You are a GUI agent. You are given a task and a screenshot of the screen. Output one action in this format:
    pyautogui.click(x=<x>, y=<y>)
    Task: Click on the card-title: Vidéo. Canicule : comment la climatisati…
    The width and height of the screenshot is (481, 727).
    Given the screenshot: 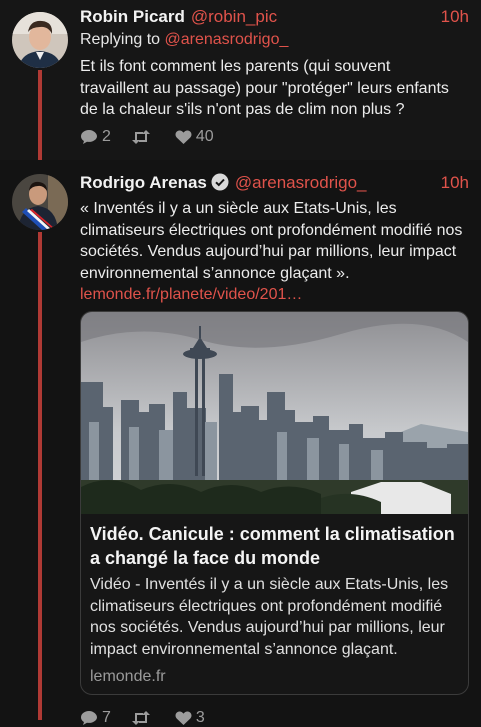 What is the action you would take?
    pyautogui.click(x=274, y=546)
    